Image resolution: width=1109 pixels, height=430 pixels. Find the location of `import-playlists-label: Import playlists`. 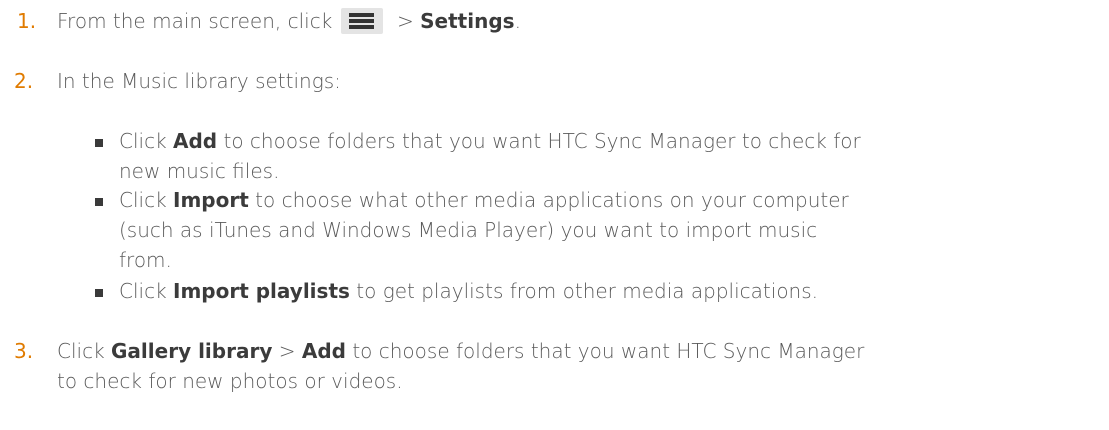

import-playlists-label: Import playlists is located at coordinates (261, 291).